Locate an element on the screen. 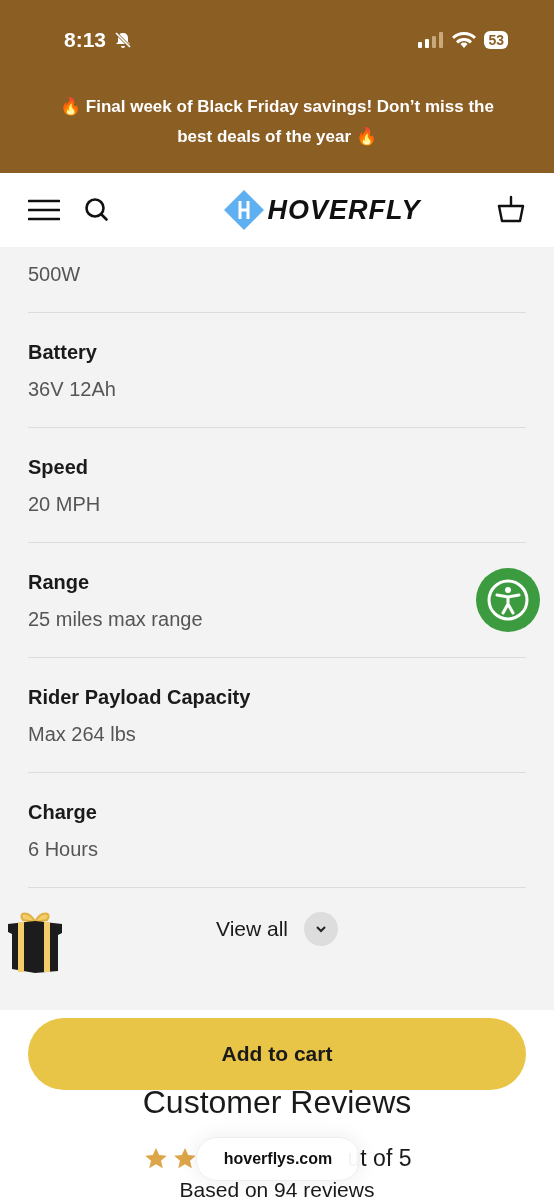 The height and width of the screenshot is (1200, 554). add-to-cart-button: Add to cart is located at coordinates (277, 1054).